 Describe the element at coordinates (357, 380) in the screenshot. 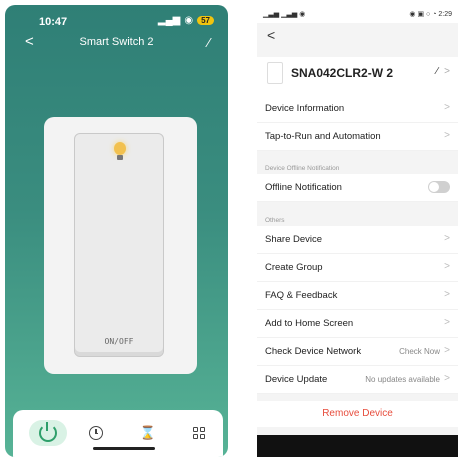

I see `row-device-update: Device Update No updates available >` at that location.